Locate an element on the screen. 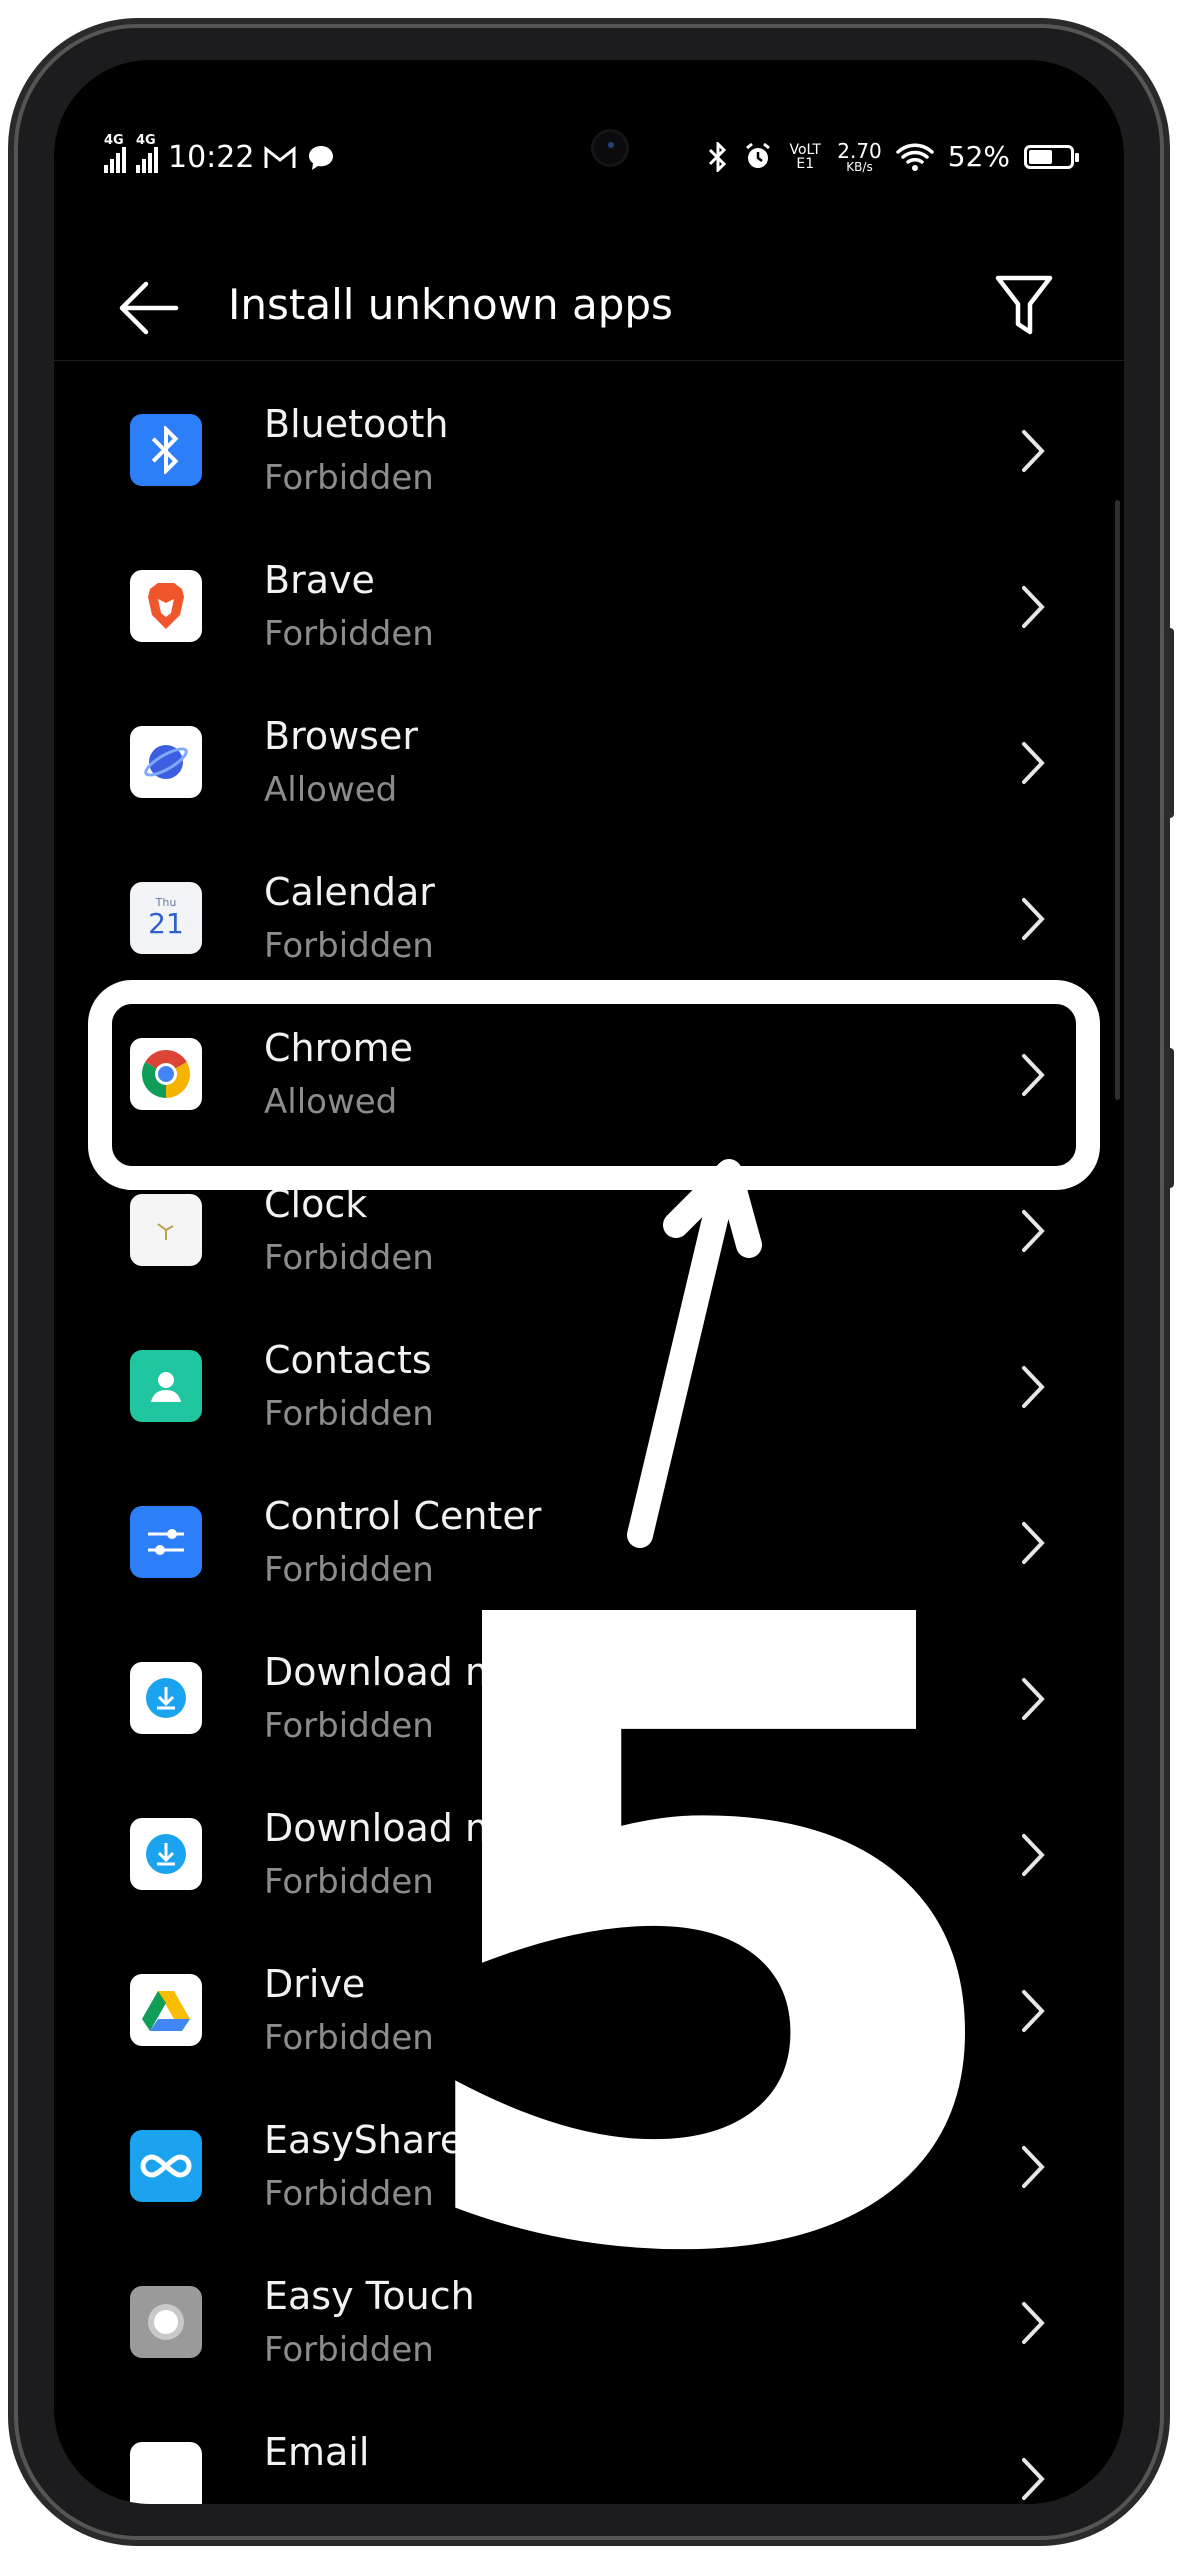 The width and height of the screenshot is (1183, 2560). volte-indicator: VoLTE1 is located at coordinates (805, 156).